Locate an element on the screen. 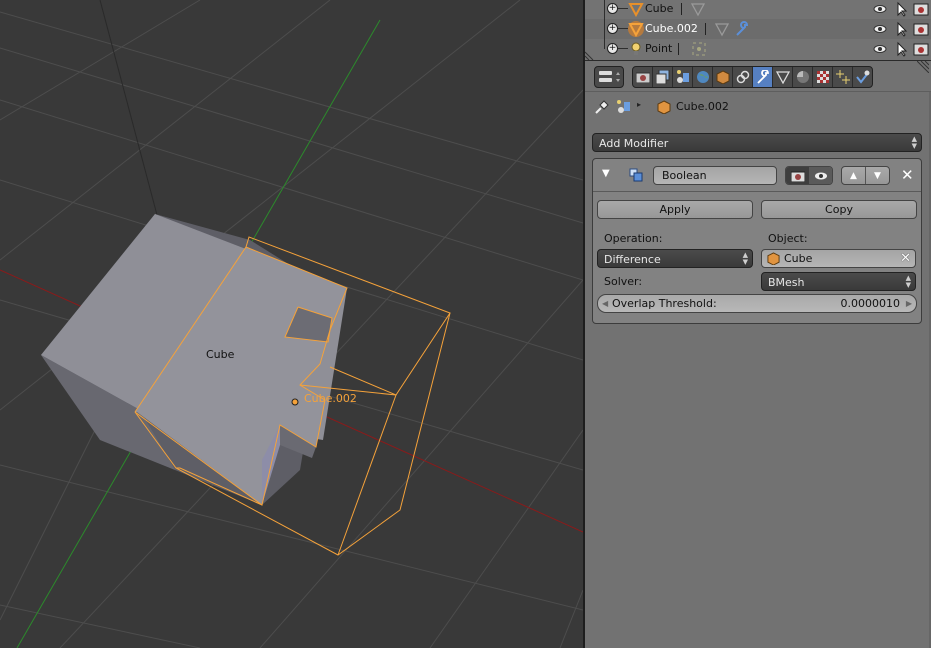 The height and width of the screenshot is (648, 931). tab-object is located at coordinates (723, 77).